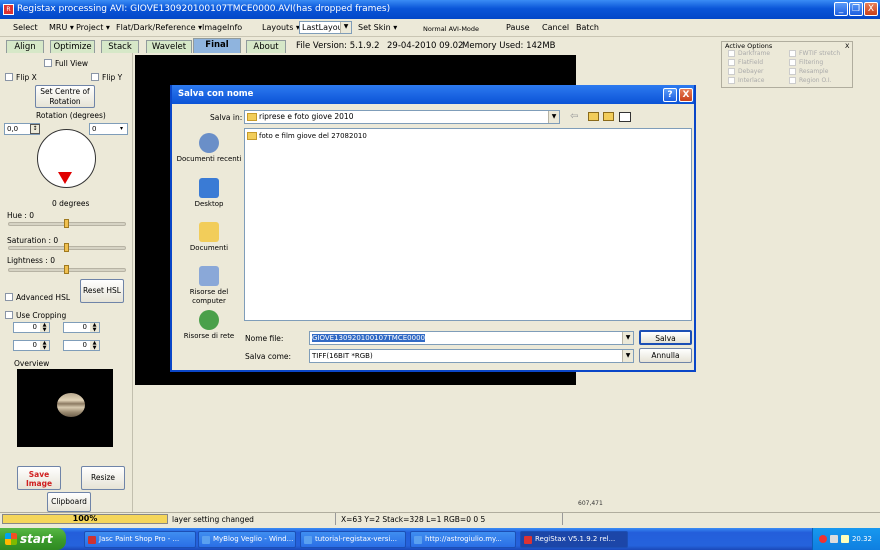 Image resolution: width=880 pixels, height=550 pixels. What do you see at coordinates (66, 223) in the screenshot?
I see `hue-slider-thumb` at bounding box center [66, 223].